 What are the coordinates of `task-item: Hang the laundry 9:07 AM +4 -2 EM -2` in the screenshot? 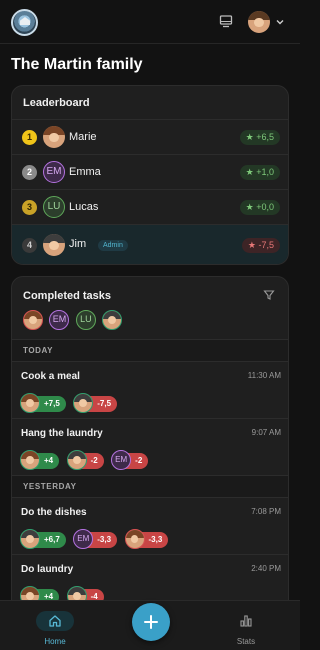 It's located at (150, 446).